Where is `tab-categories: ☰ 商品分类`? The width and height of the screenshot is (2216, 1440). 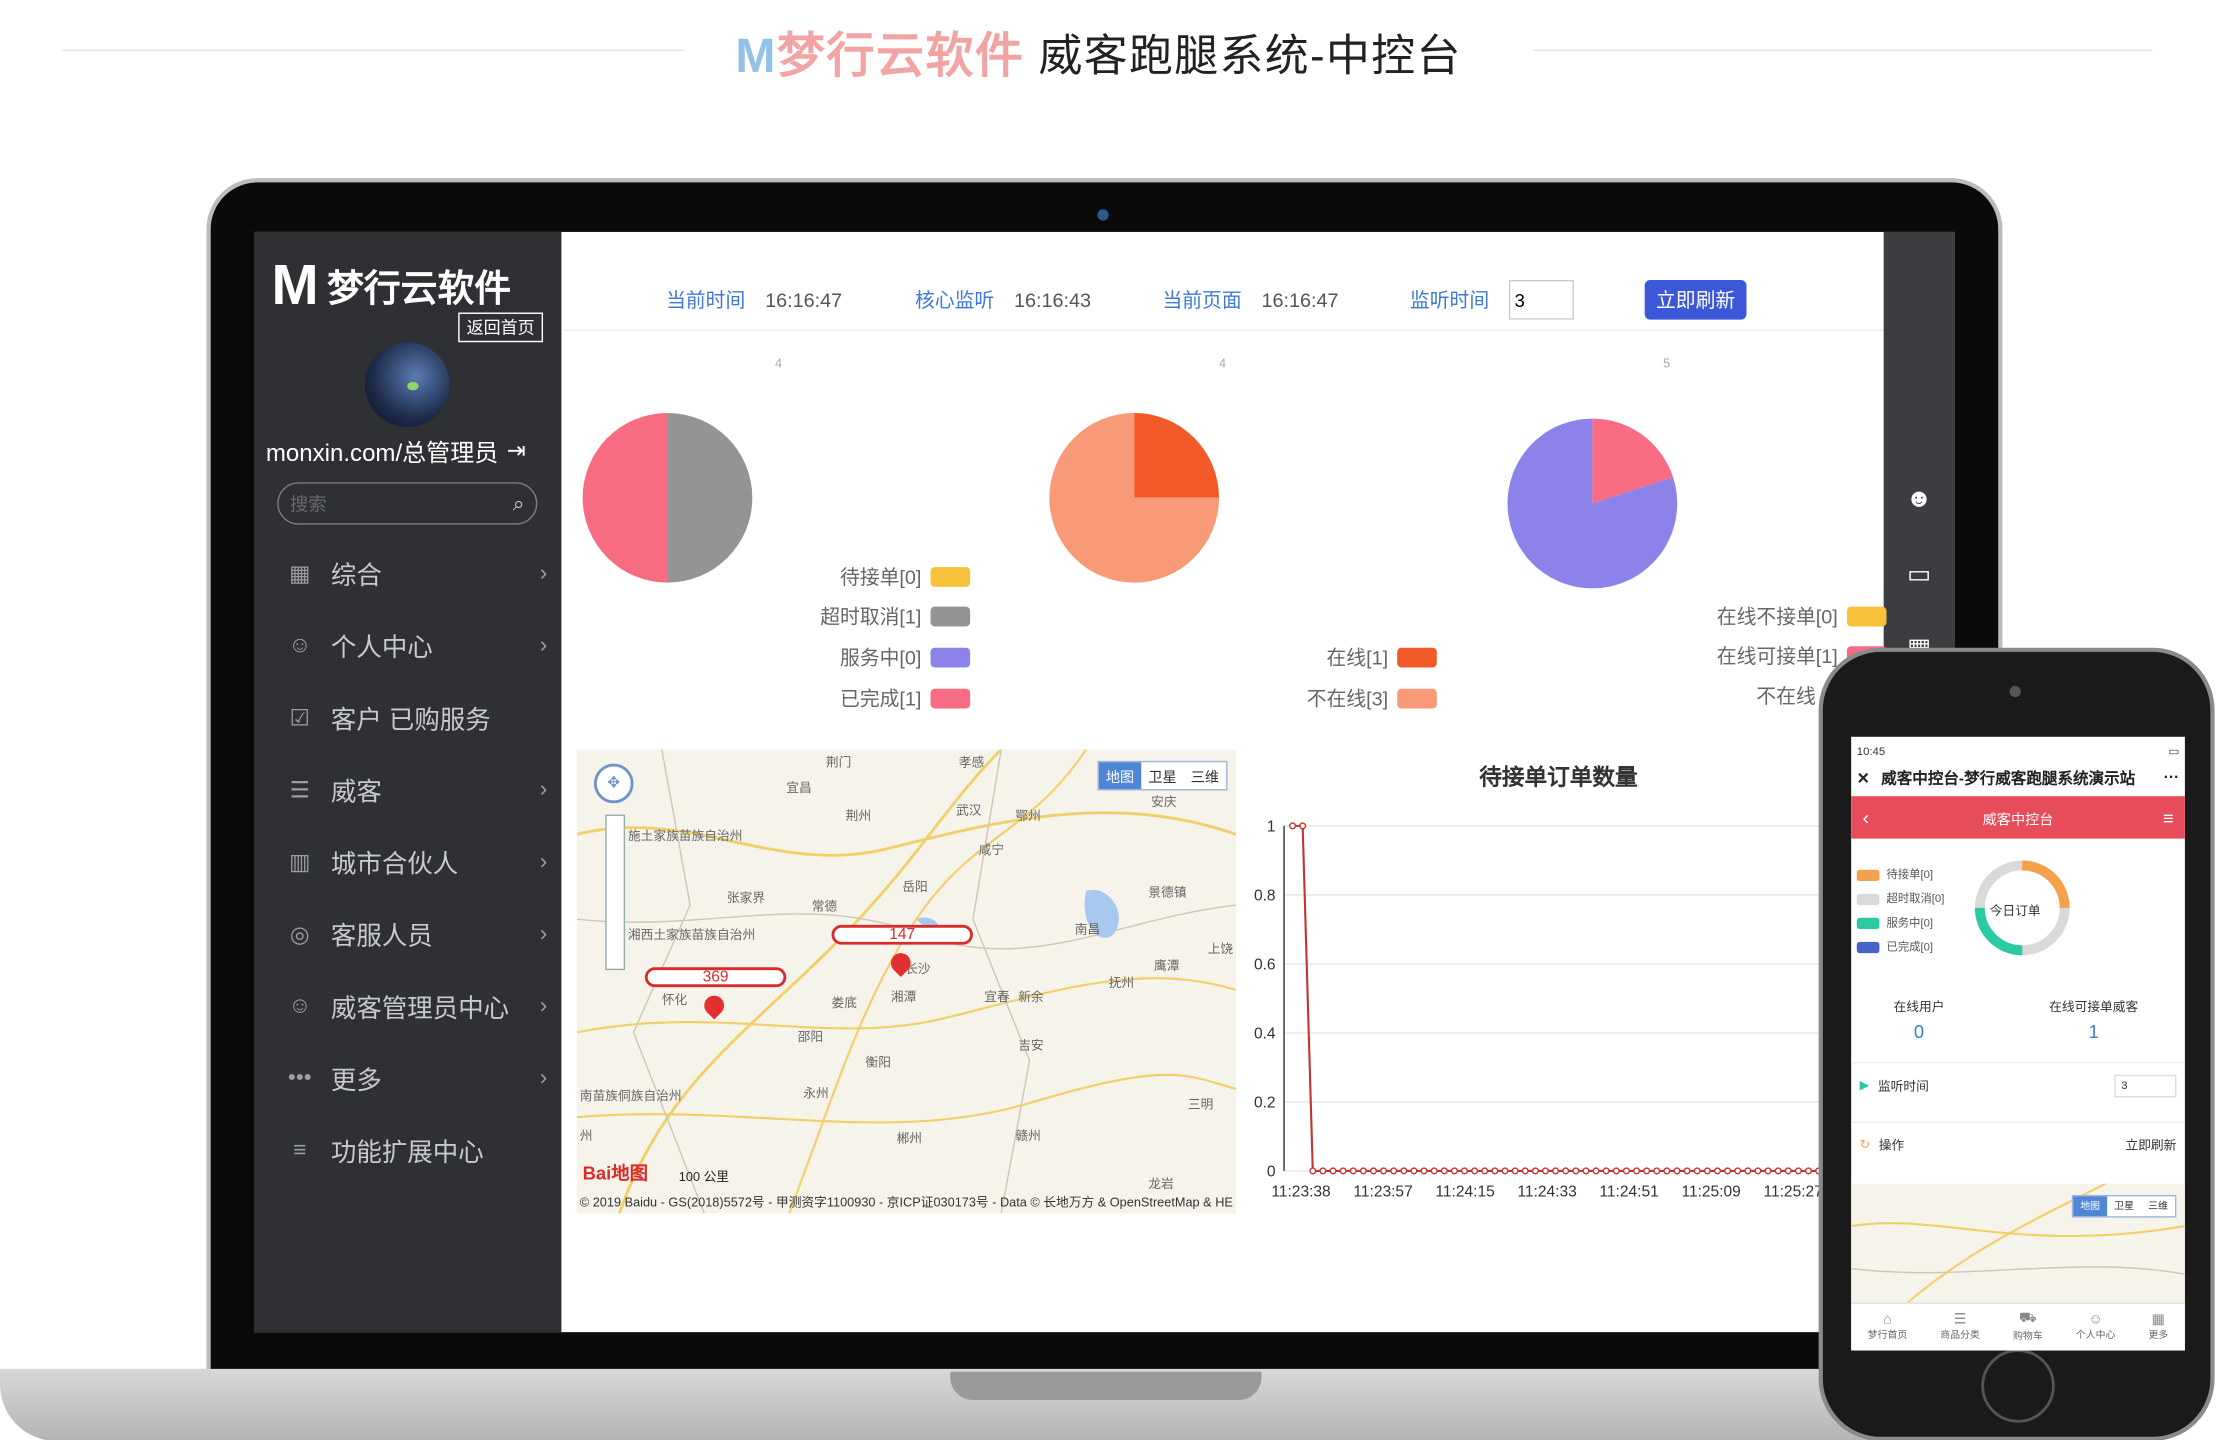 tab-categories: ☰ 商品分类 is located at coordinates (1960, 1327).